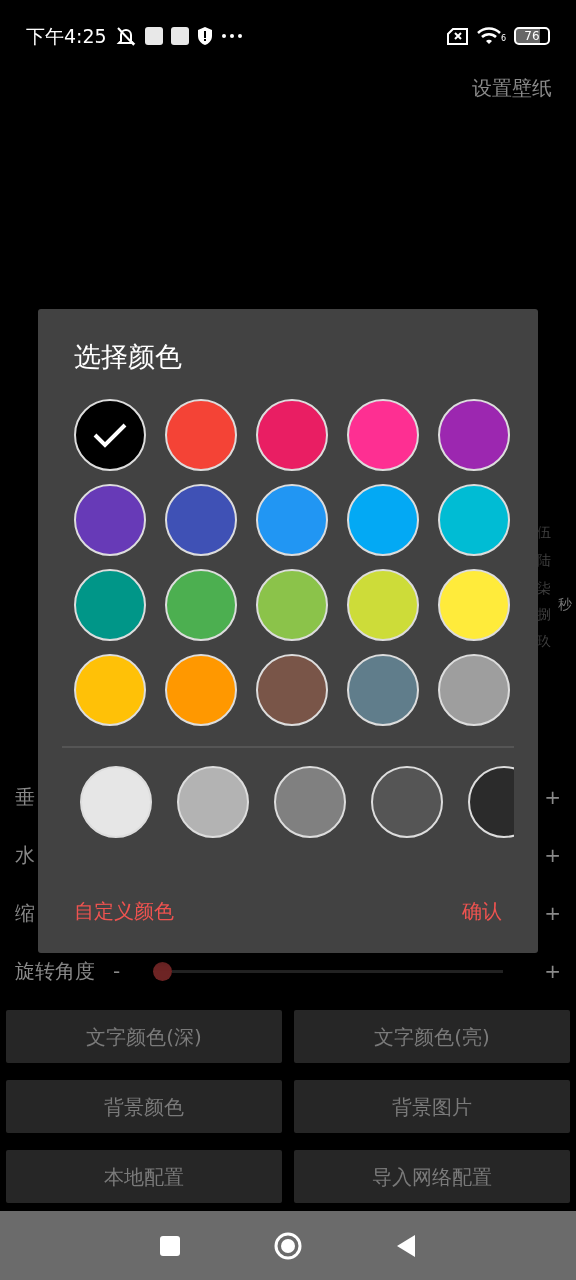 This screenshot has width=576, height=1280. What do you see at coordinates (204, 36) in the screenshot?
I see `shield-icon` at bounding box center [204, 36].